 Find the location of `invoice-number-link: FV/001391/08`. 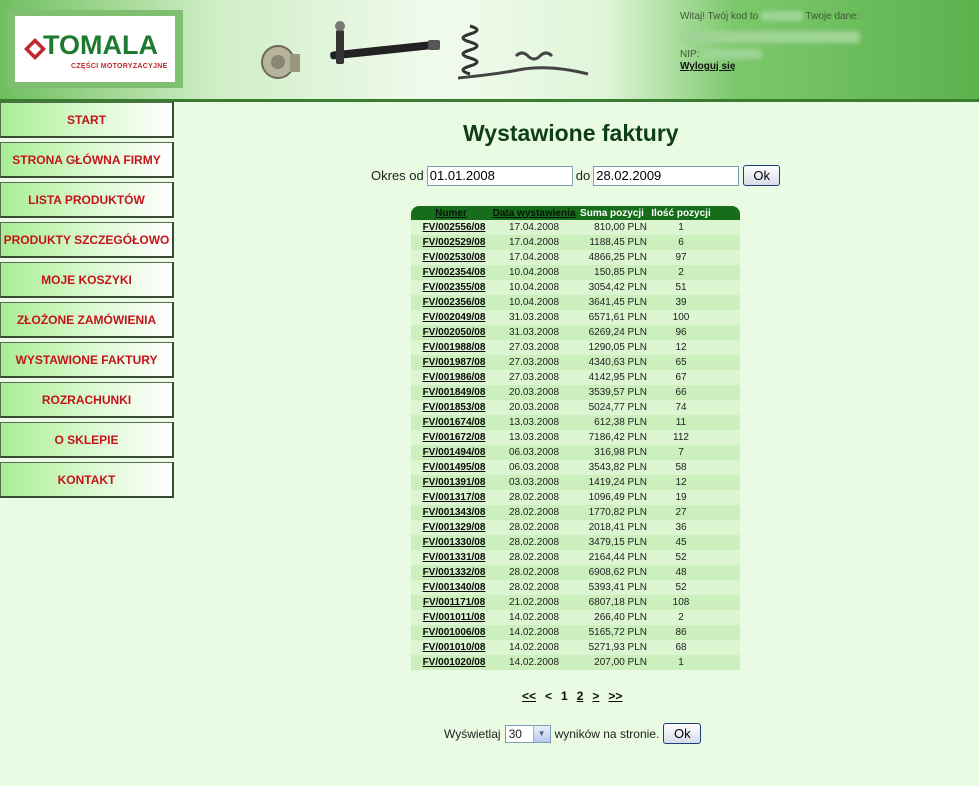

invoice-number-link: FV/001391/08 is located at coordinates (451, 482).